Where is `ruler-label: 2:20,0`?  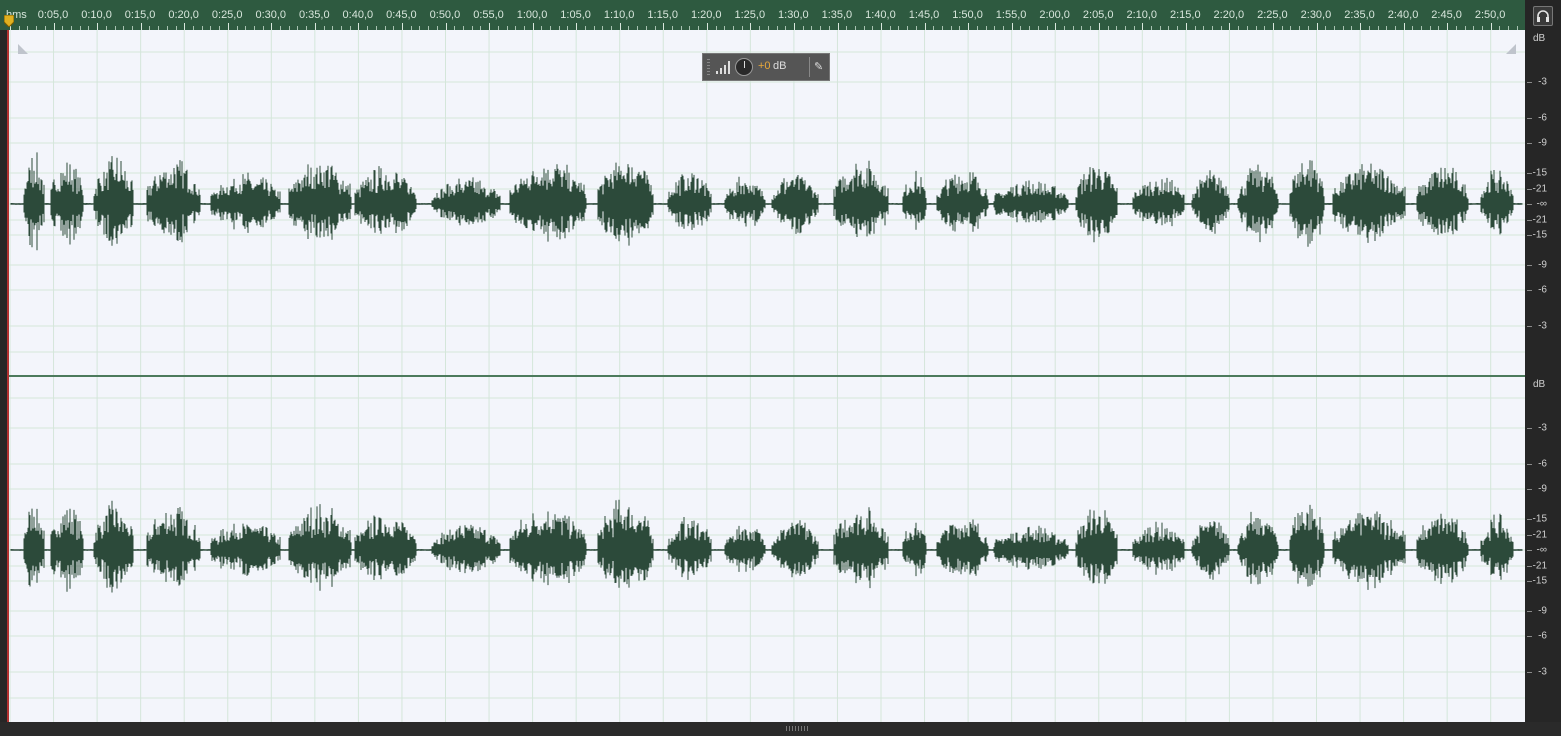 ruler-label: 2:20,0 is located at coordinates (1229, 15).